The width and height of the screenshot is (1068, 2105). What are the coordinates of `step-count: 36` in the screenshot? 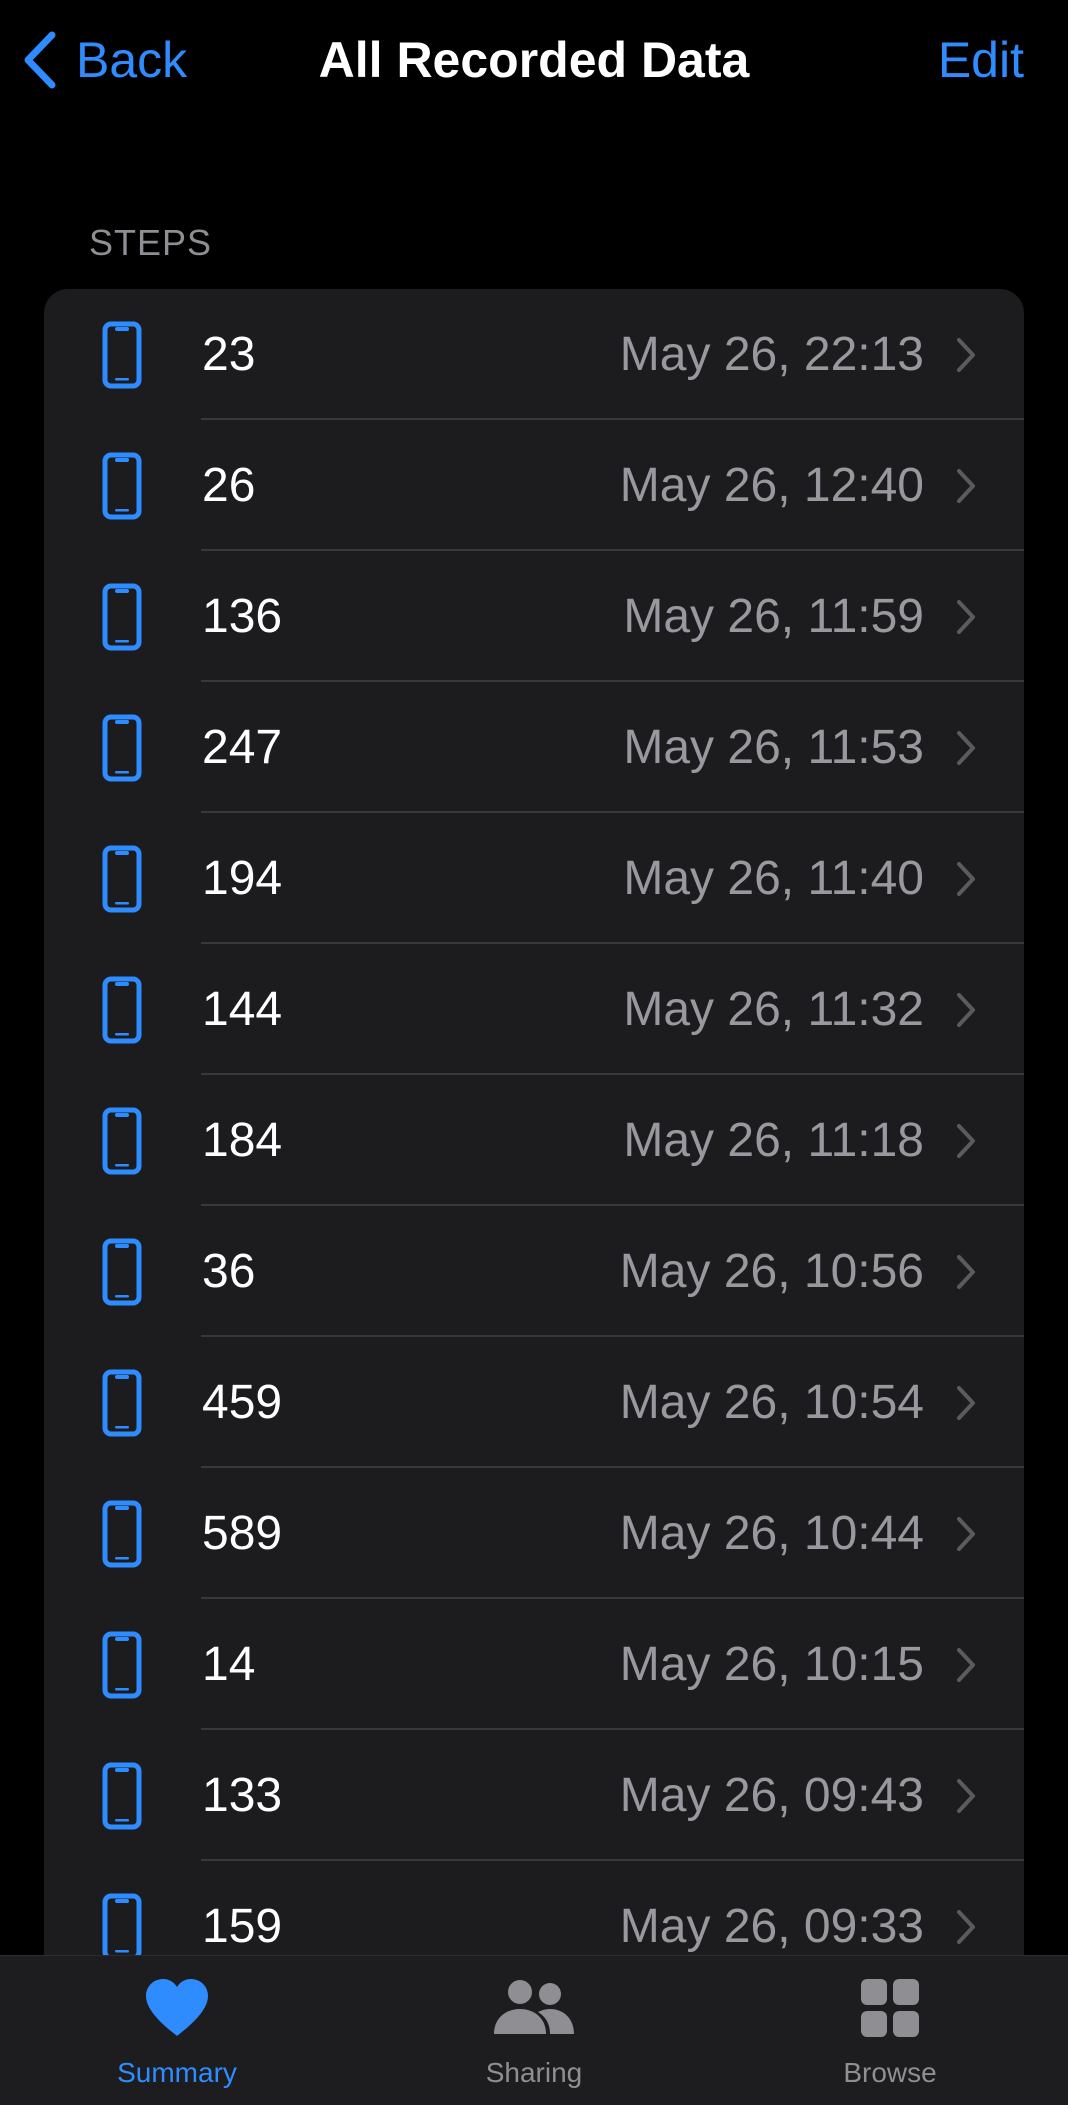 It's located at (229, 1271).